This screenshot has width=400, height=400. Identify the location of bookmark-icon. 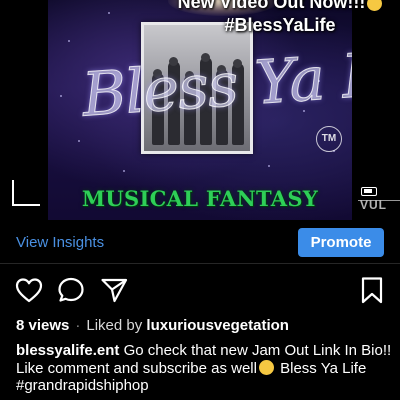
(372, 290).